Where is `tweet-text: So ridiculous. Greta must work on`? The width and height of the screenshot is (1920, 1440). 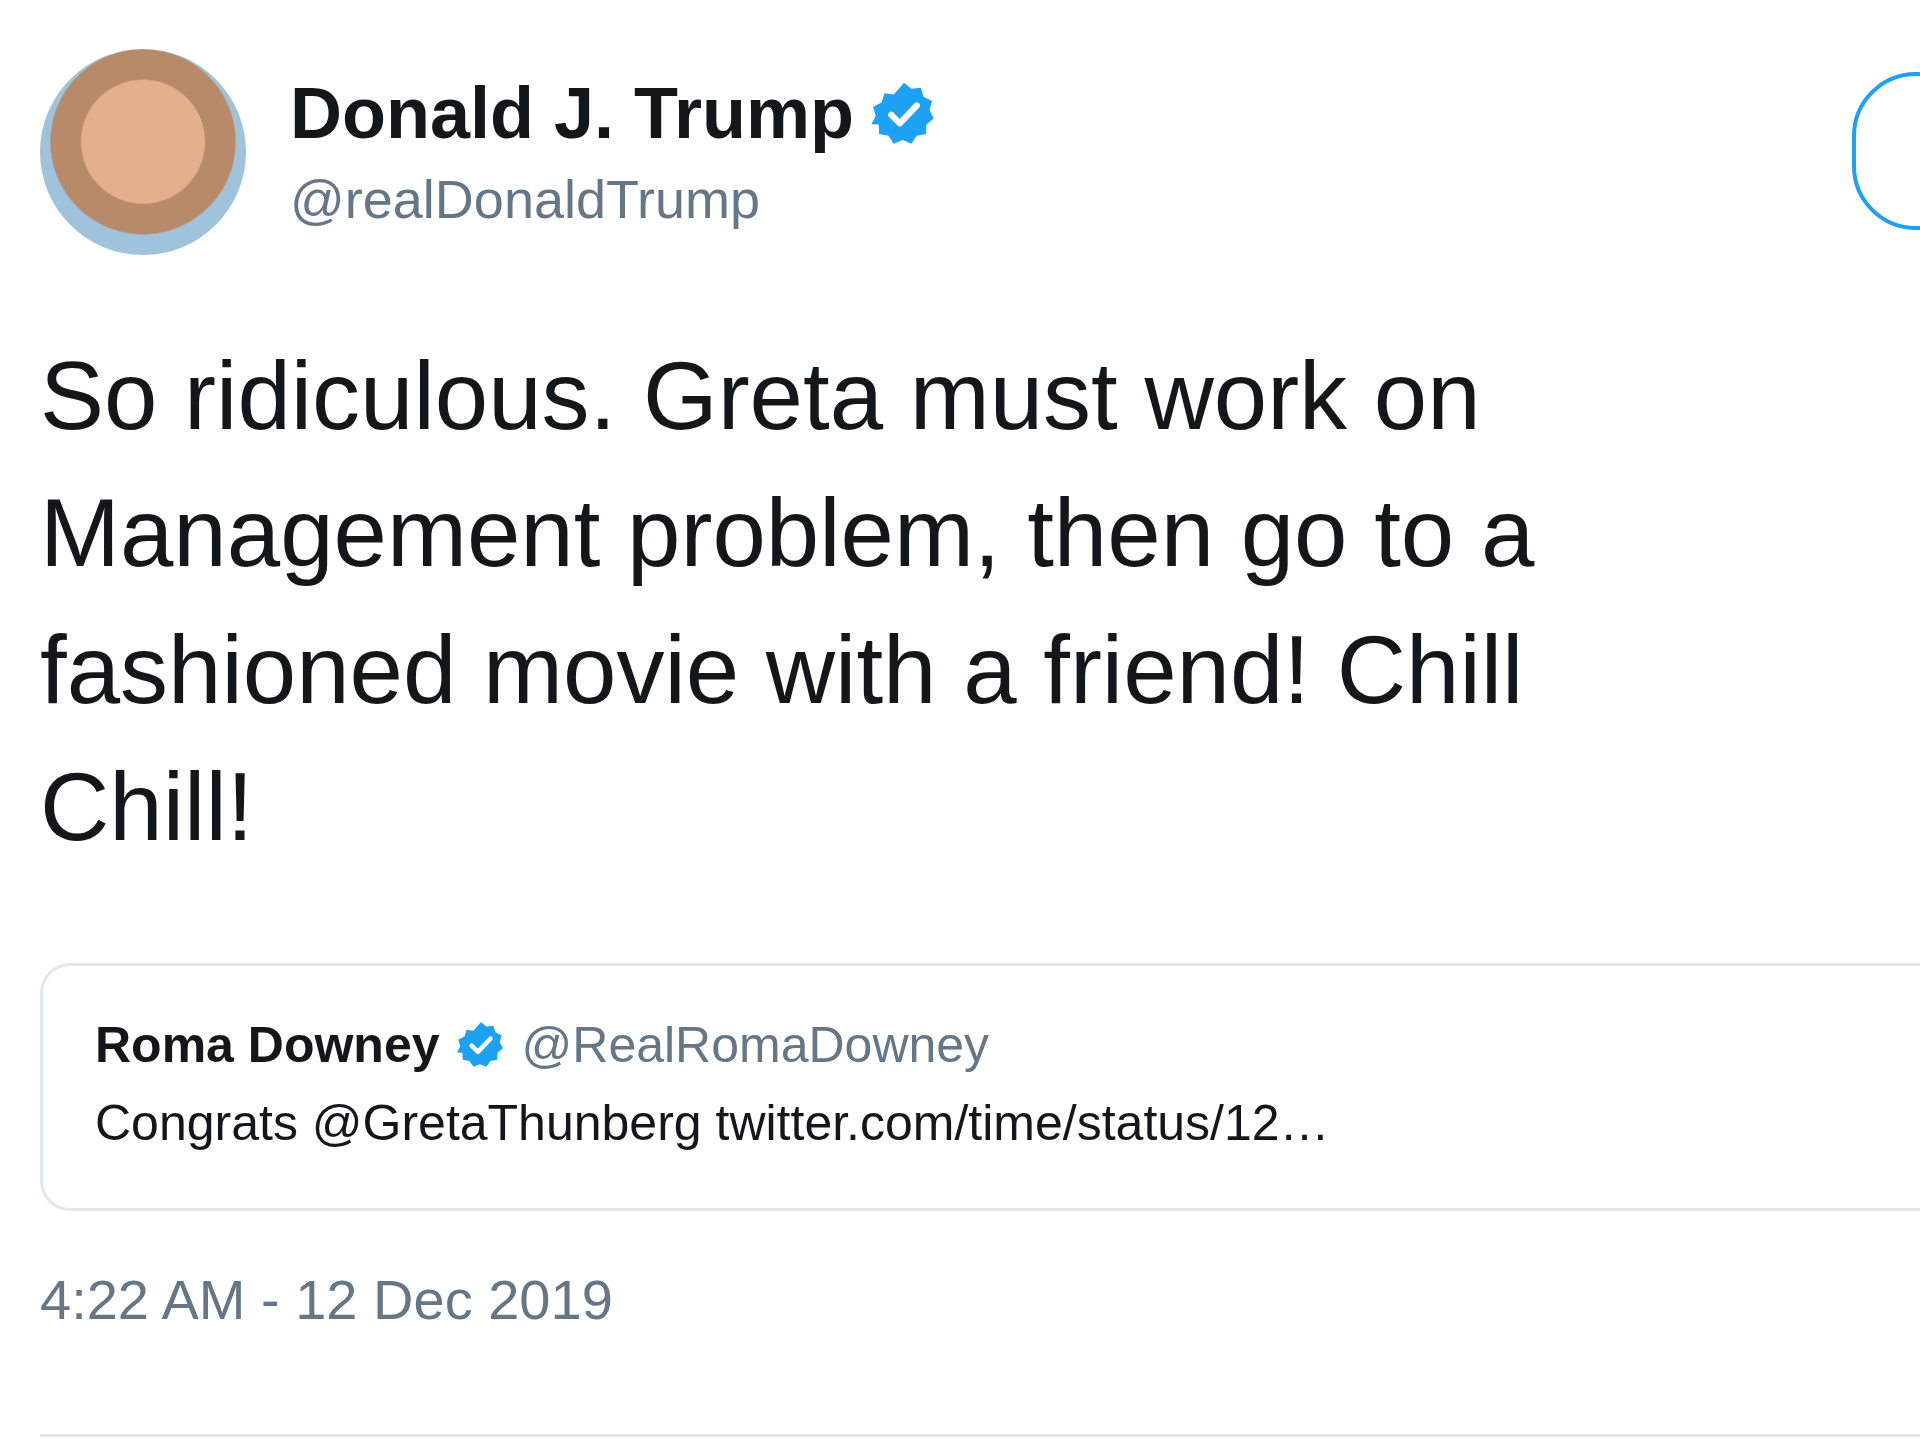 tweet-text: So ridiculous. Greta must work on is located at coordinates (760, 396).